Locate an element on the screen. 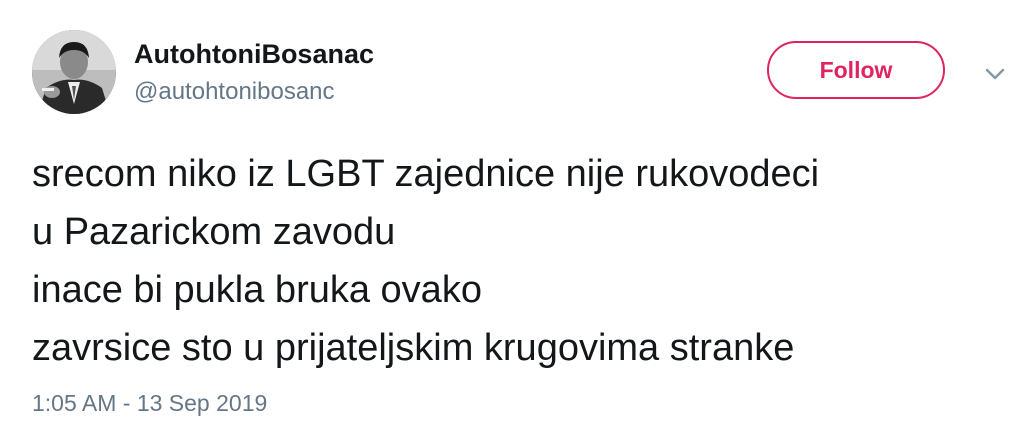  avatar-image is located at coordinates (74, 72).